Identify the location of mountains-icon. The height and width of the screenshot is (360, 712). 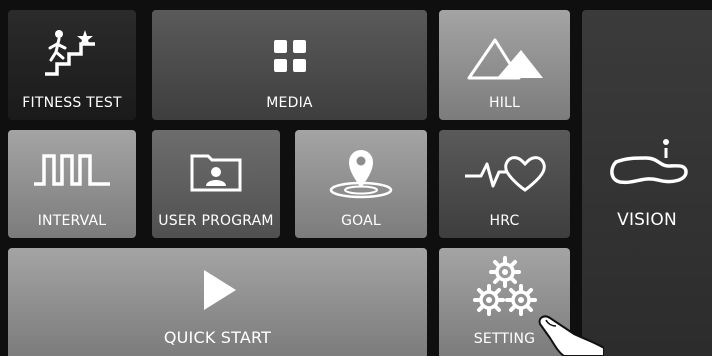
(504, 57).